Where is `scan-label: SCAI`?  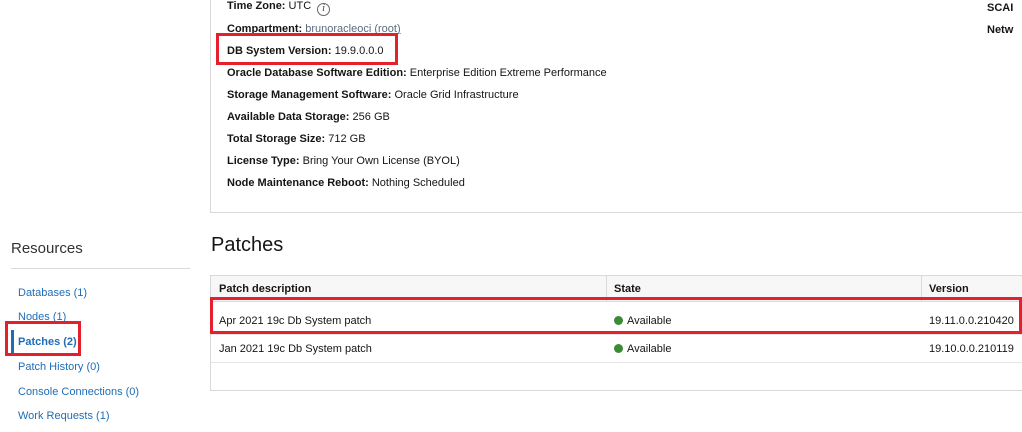
scan-label: SCAI is located at coordinates (1000, 8).